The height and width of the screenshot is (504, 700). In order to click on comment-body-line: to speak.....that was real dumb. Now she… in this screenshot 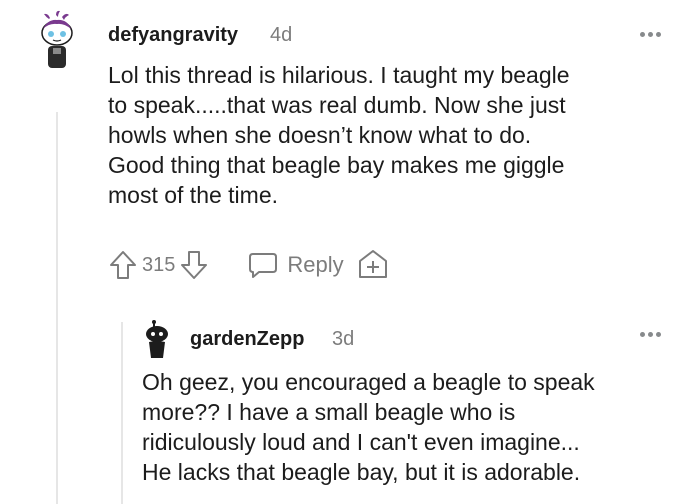, I will do `click(337, 105)`.